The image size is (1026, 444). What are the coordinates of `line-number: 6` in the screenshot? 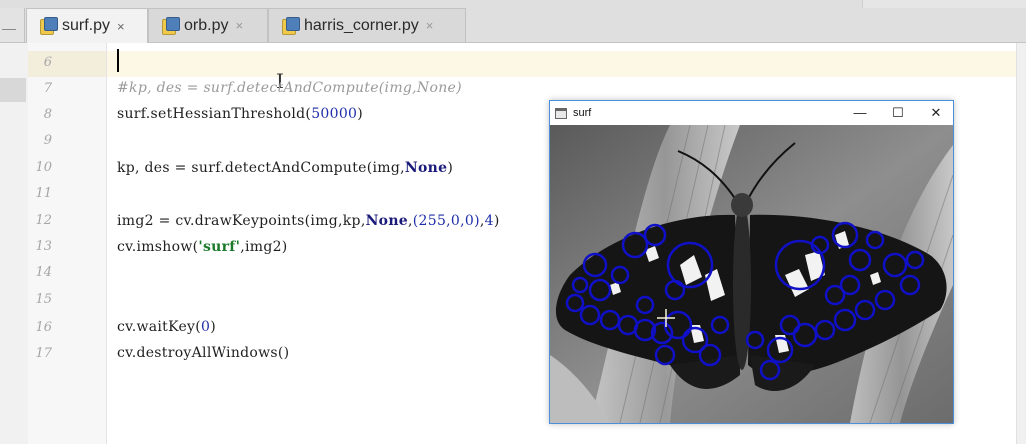 It's located at (47, 62).